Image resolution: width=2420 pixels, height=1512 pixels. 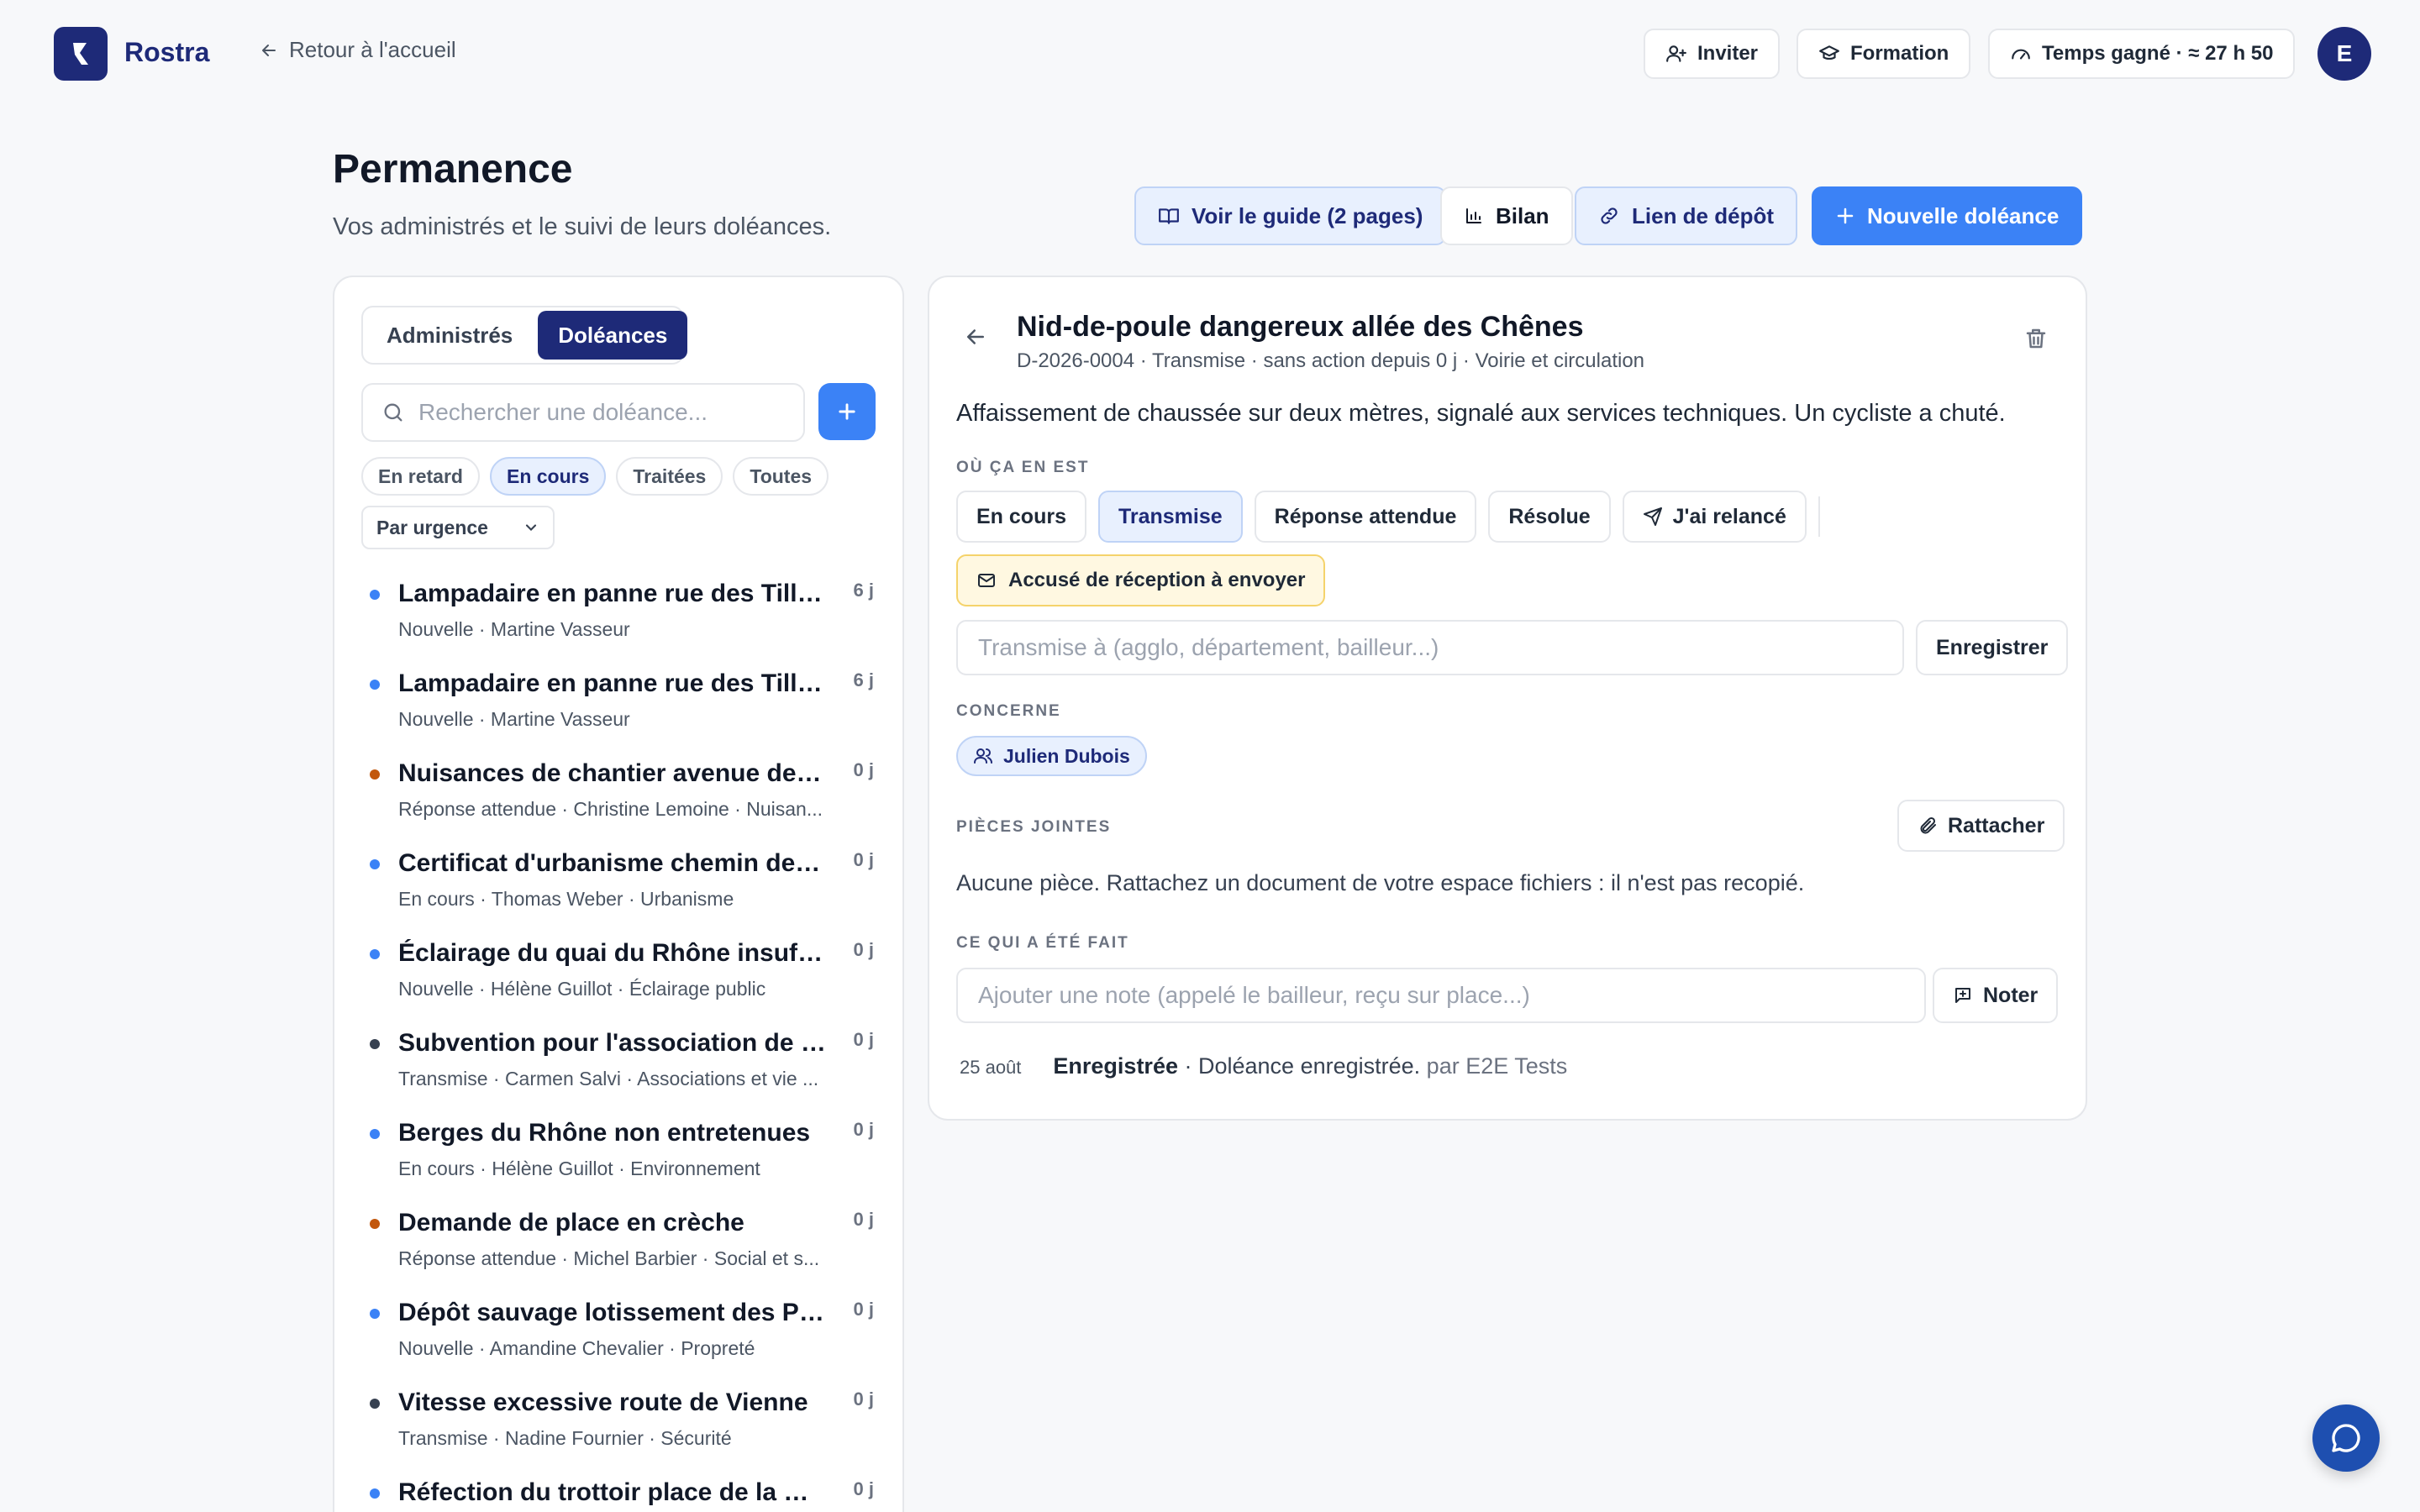 I want to click on person-chip: Julien Dubois, so click(x=1051, y=756).